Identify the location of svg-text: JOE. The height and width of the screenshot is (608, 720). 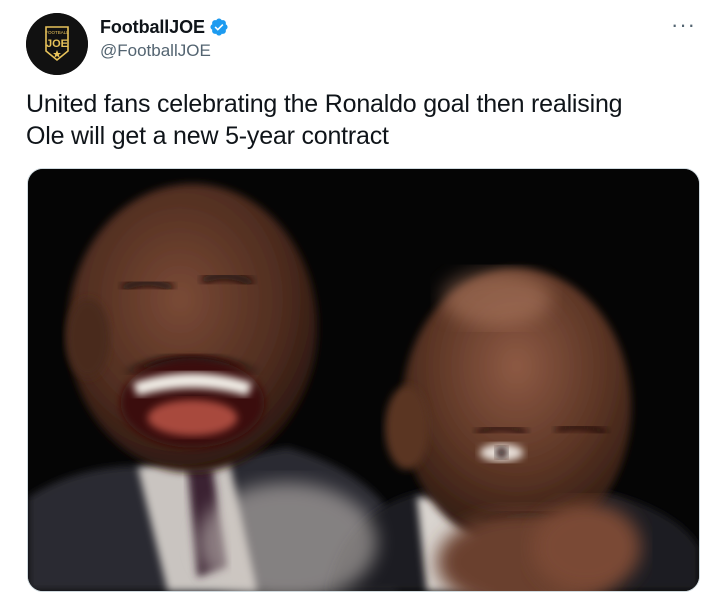
(57, 44).